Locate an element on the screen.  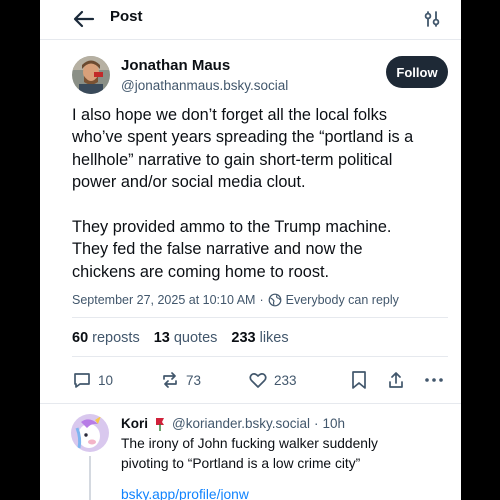
quotes-label: quotes is located at coordinates (195, 338).